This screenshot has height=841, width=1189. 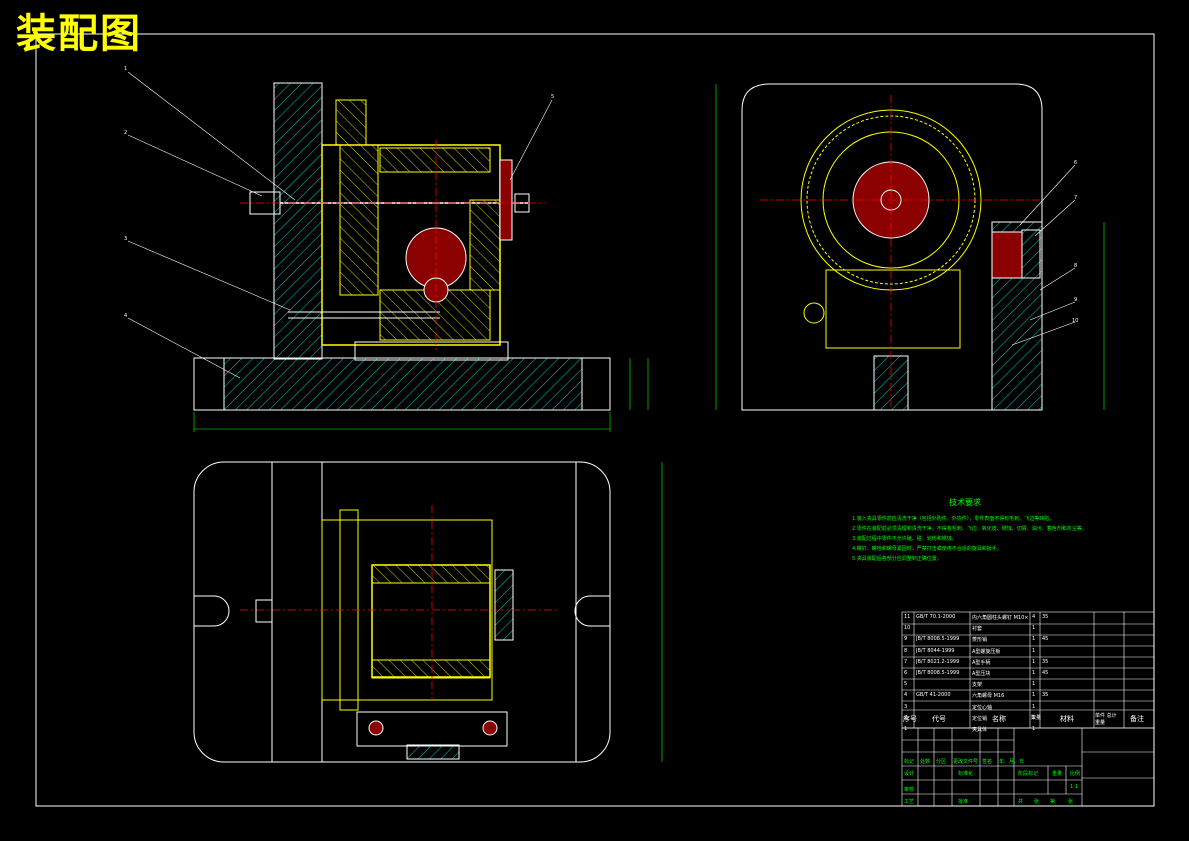 What do you see at coordinates (910, 719) in the screenshot?
I see `bom-header-no: 序号` at bounding box center [910, 719].